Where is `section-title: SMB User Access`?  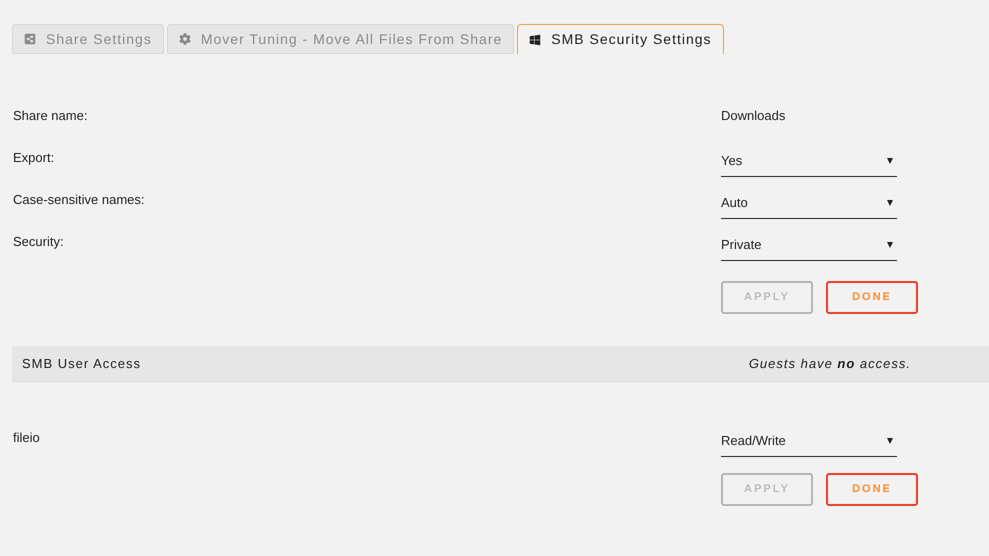 section-title: SMB User Access is located at coordinates (82, 363).